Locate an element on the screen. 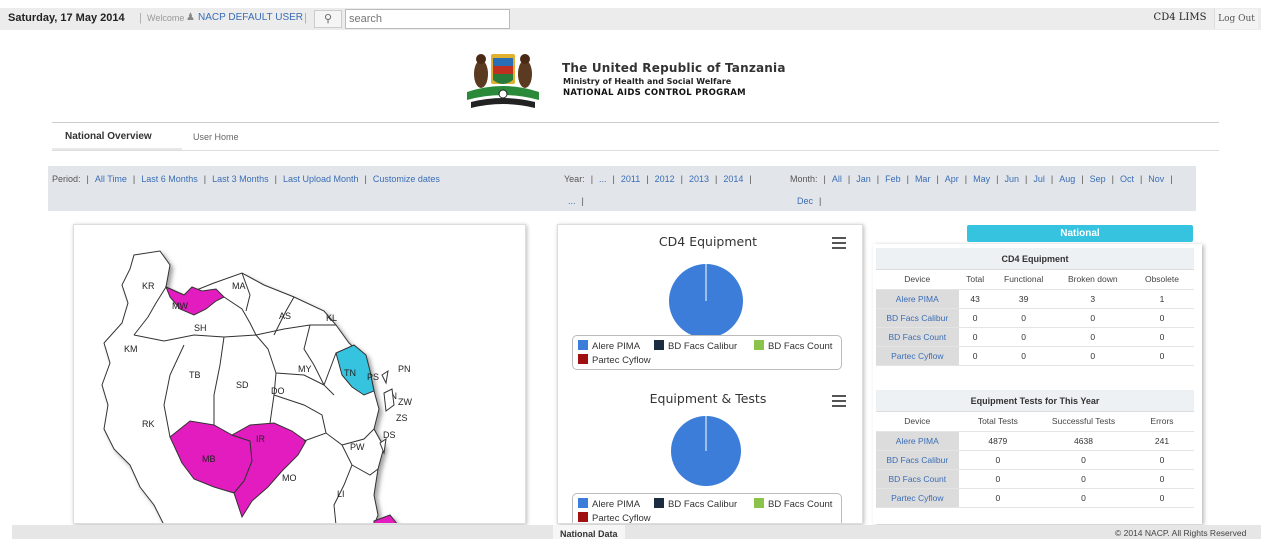 The width and height of the screenshot is (1261, 543). cd4-equipment-table-title: CD4 Equipment is located at coordinates (1035, 259).